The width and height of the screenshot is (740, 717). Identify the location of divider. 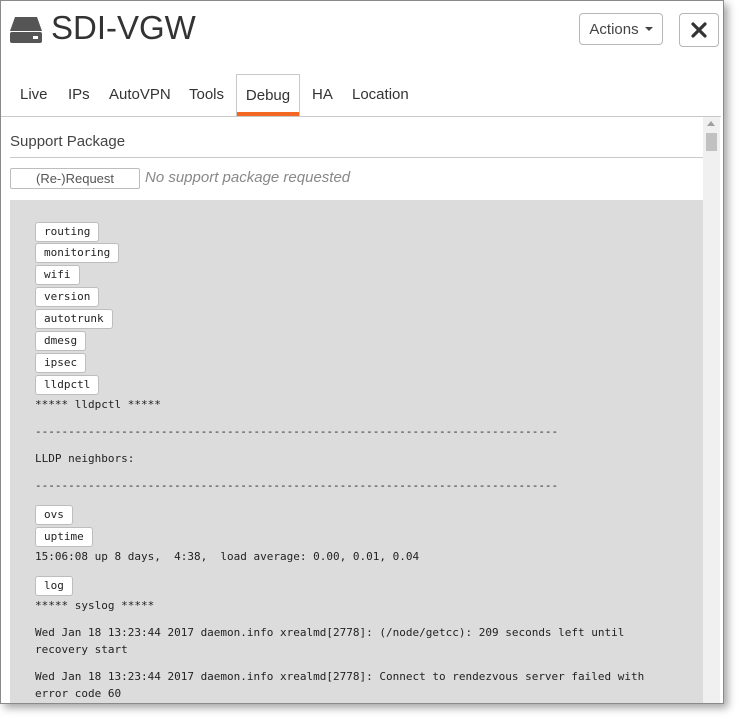
(356, 157).